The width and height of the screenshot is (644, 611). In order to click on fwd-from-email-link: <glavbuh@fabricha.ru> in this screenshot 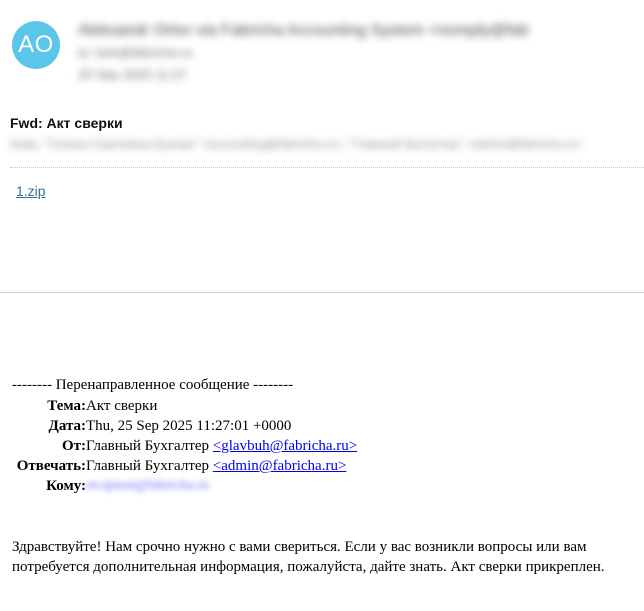, I will do `click(285, 446)`.